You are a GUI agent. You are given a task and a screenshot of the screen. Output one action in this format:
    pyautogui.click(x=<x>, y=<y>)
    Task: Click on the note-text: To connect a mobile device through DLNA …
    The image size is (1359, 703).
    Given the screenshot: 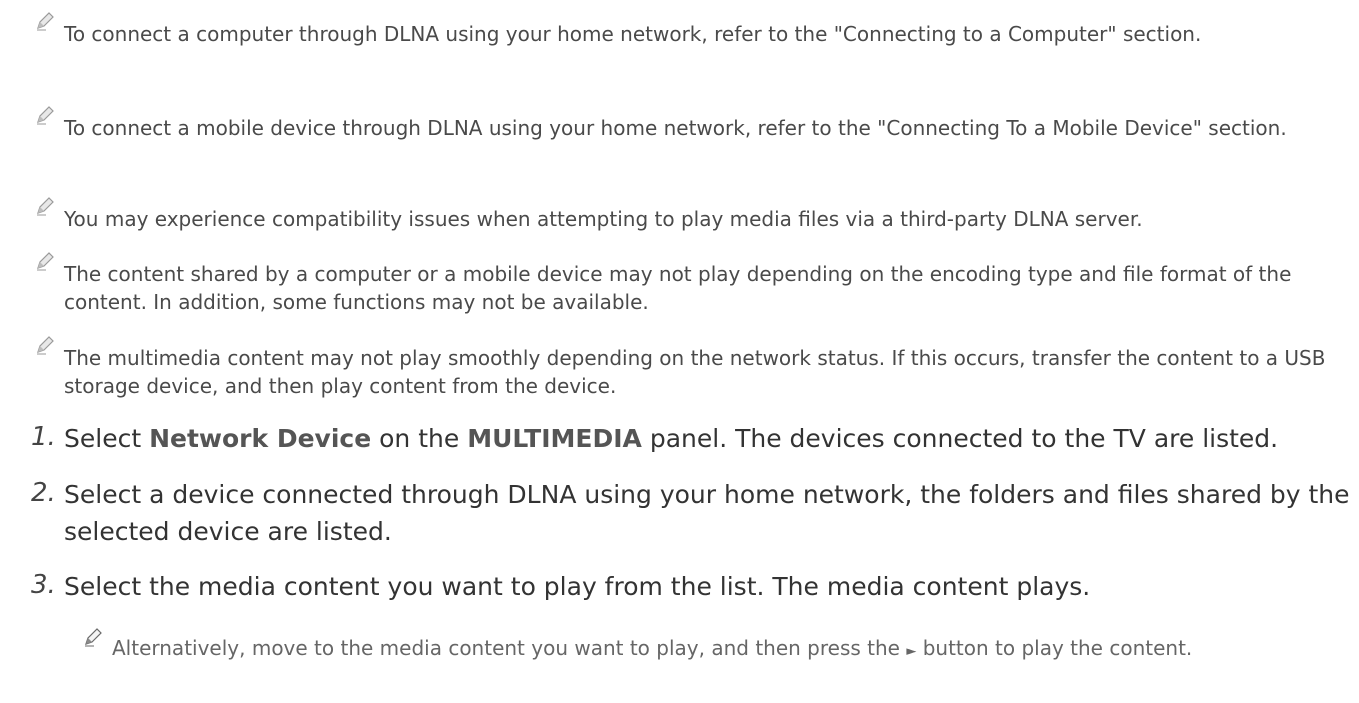 What is the action you would take?
    pyautogui.click(x=675, y=128)
    